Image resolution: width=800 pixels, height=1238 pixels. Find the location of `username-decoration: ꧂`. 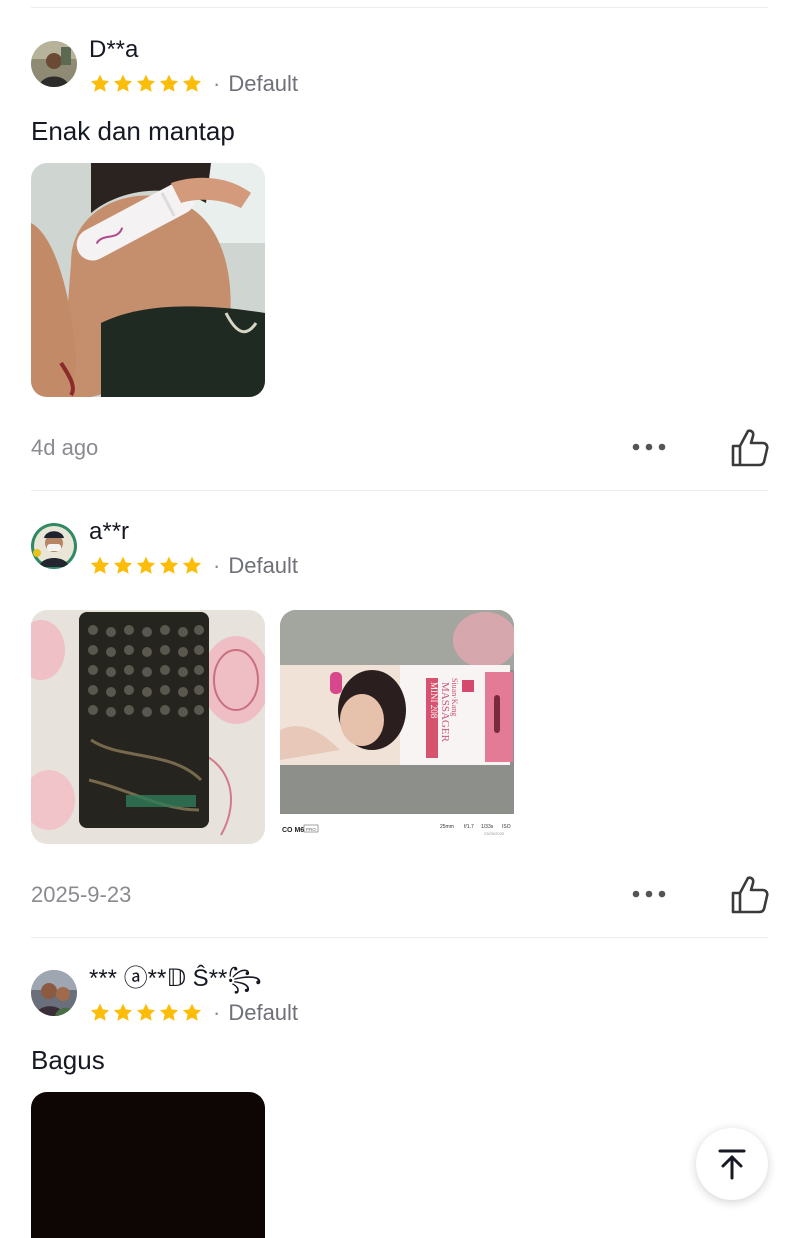

username-decoration: ꧂ is located at coordinates (244, 978).